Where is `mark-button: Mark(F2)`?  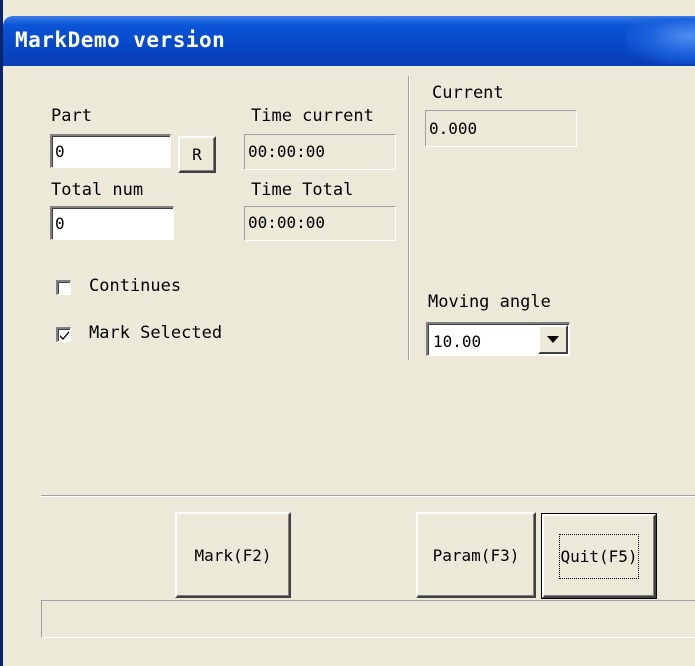
mark-button: Mark(F2) is located at coordinates (233, 555).